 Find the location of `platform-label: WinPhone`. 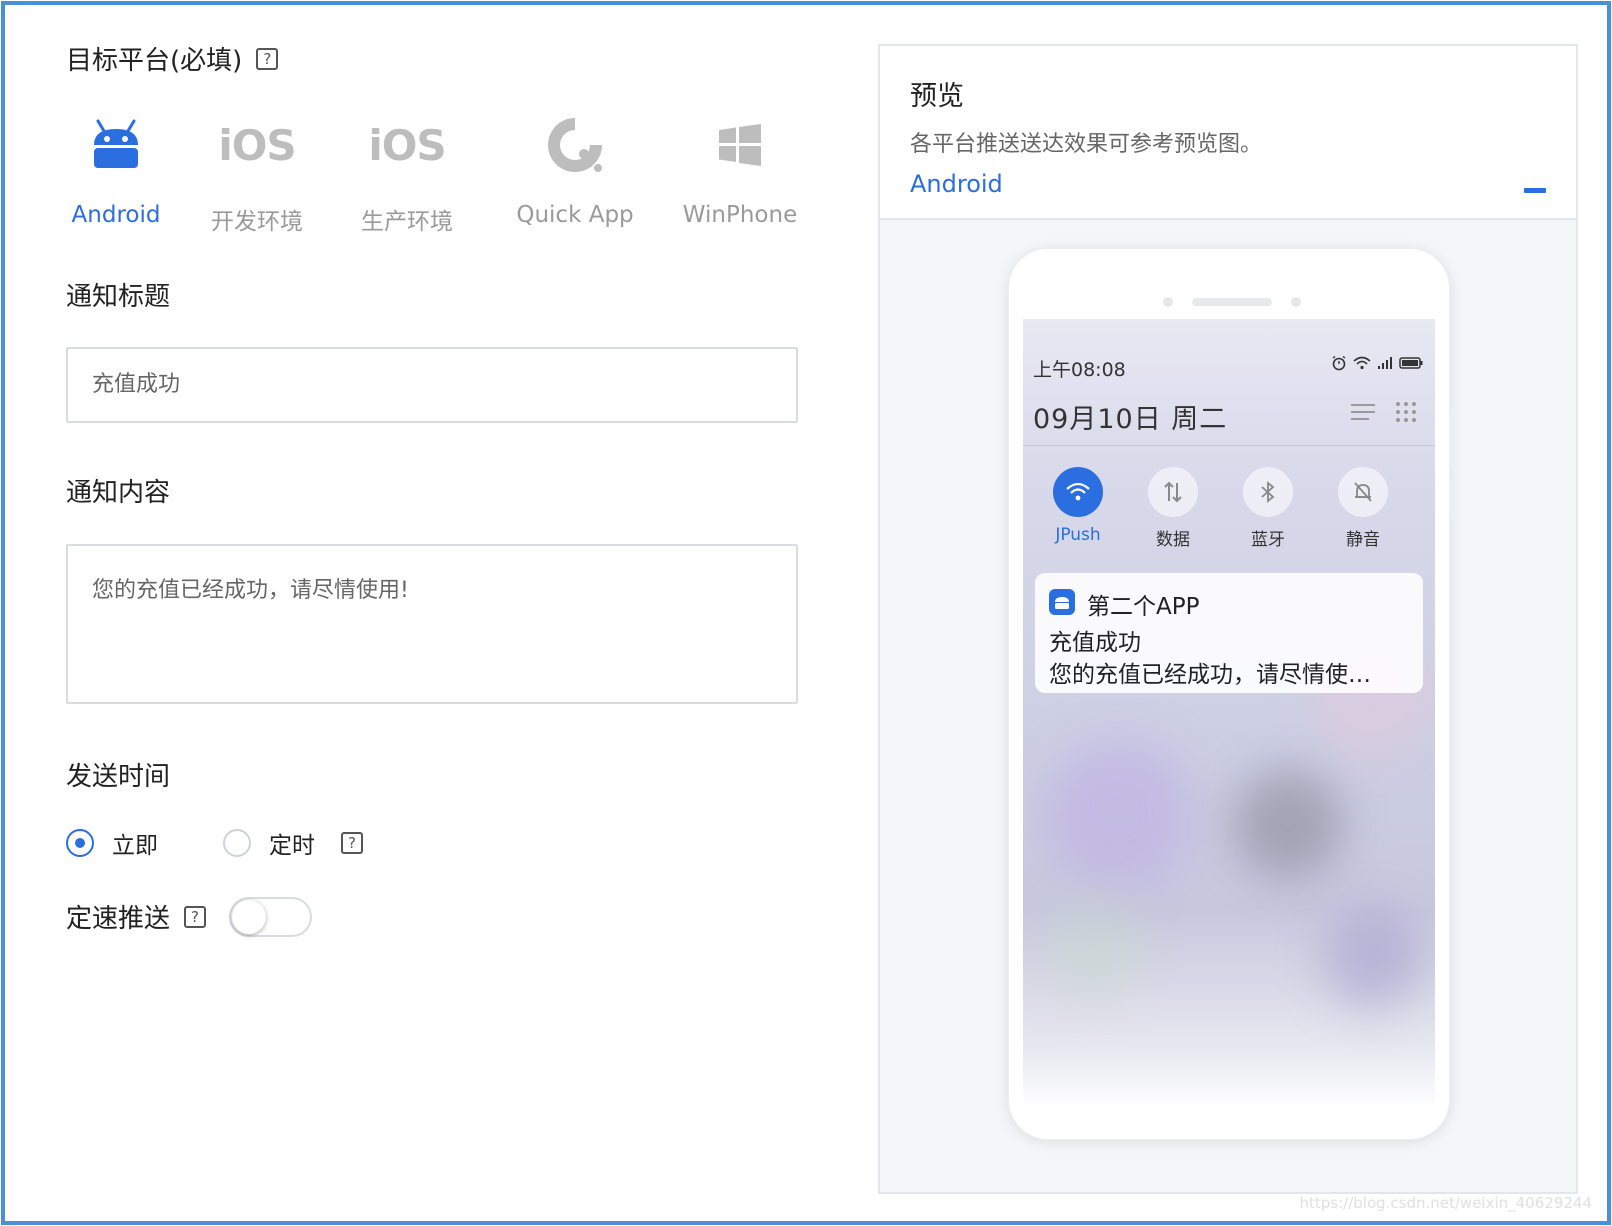

platform-label: WinPhone is located at coordinates (740, 215).